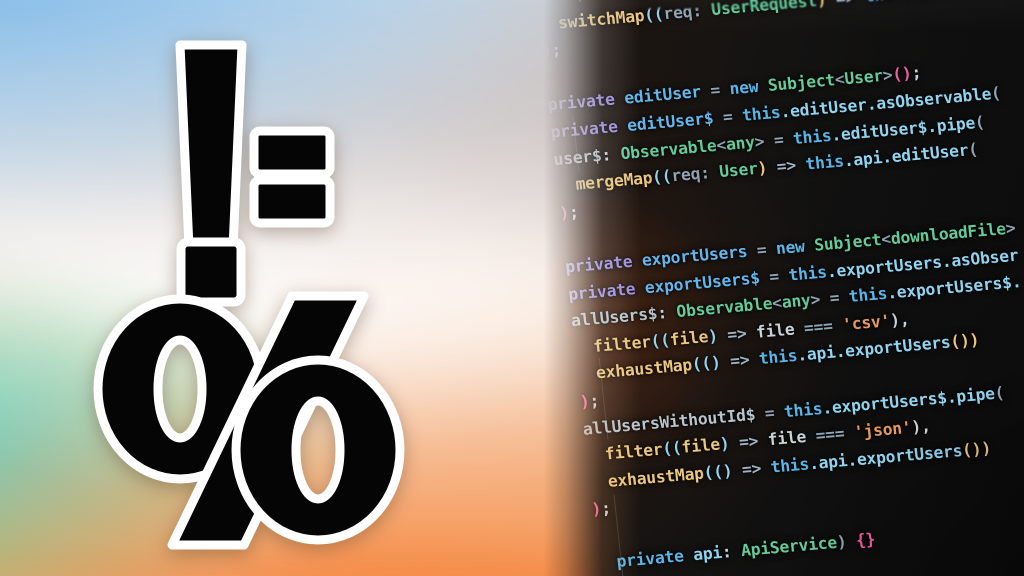 The image size is (1024, 576). What do you see at coordinates (211, 272) in the screenshot?
I see `exclamation-dot` at bounding box center [211, 272].